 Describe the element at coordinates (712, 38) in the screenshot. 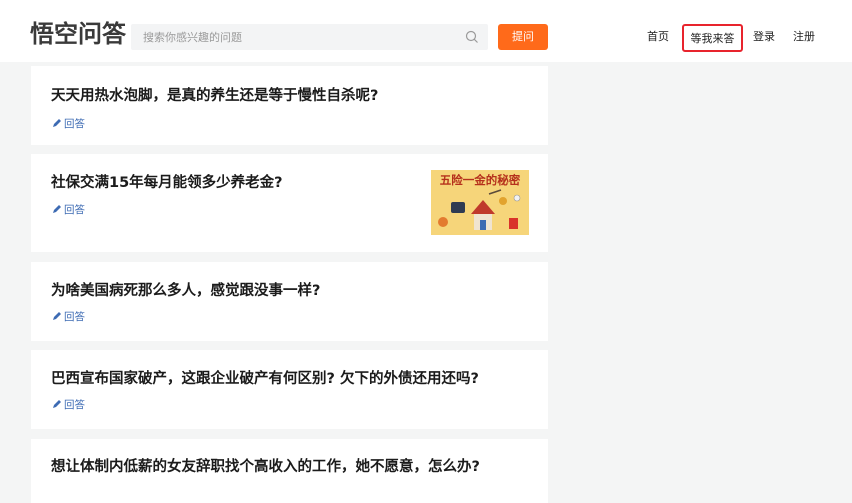

I see `nav-wait-answer: 等我来答` at that location.